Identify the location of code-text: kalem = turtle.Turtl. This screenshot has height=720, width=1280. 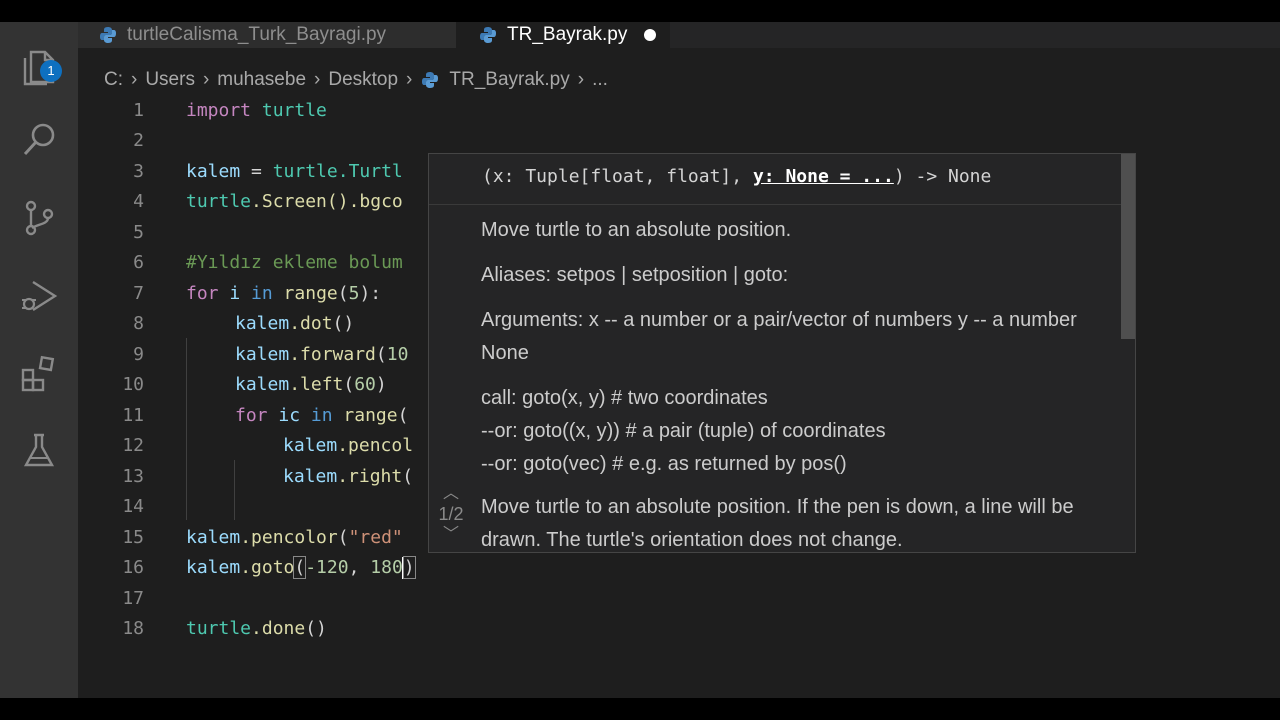
(294, 171).